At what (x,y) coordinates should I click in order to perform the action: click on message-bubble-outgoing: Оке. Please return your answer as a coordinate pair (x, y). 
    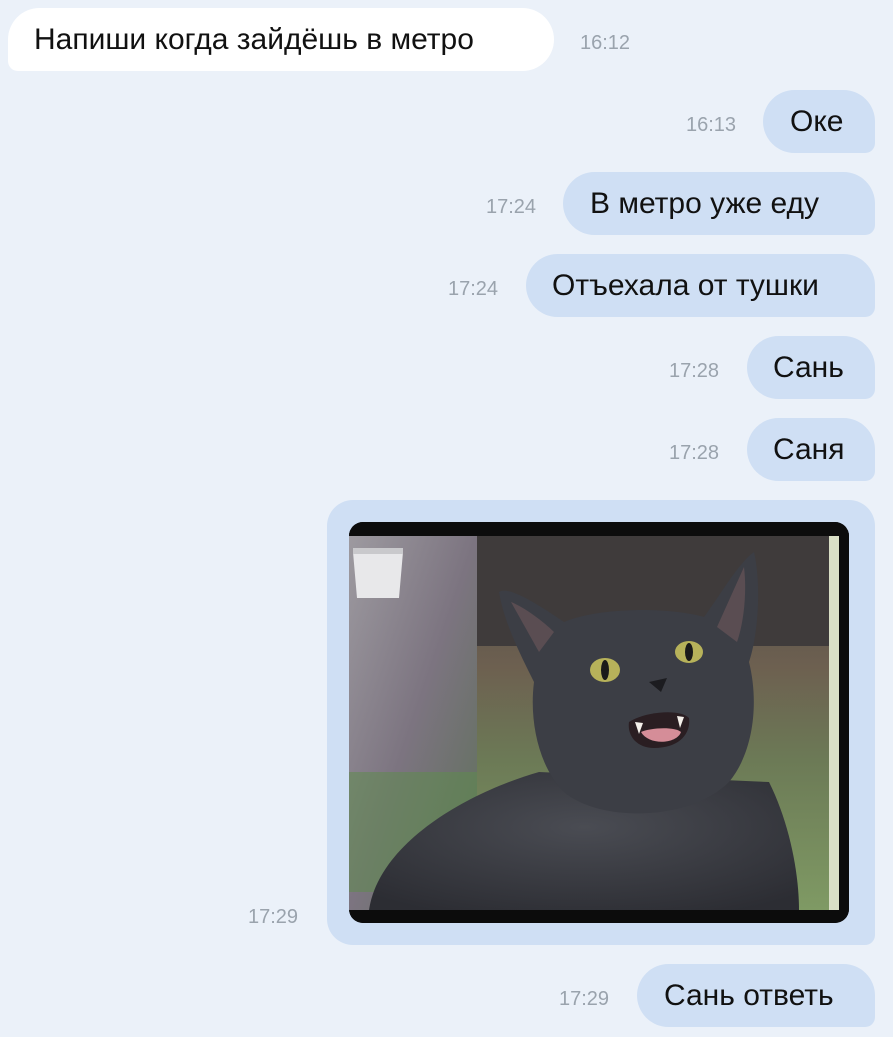
    Looking at the image, I should click on (819, 121).